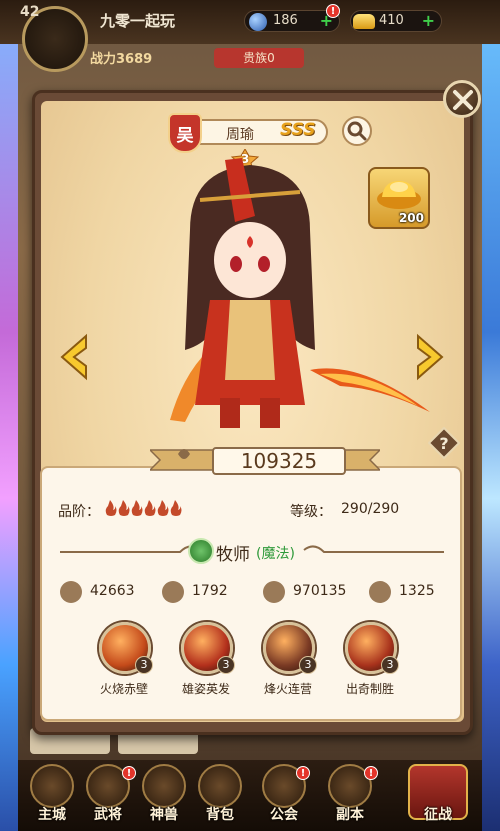 The width and height of the screenshot is (500, 831). Describe the element at coordinates (275, 554) in the screenshot. I see `class-type: (魔法)` at that location.